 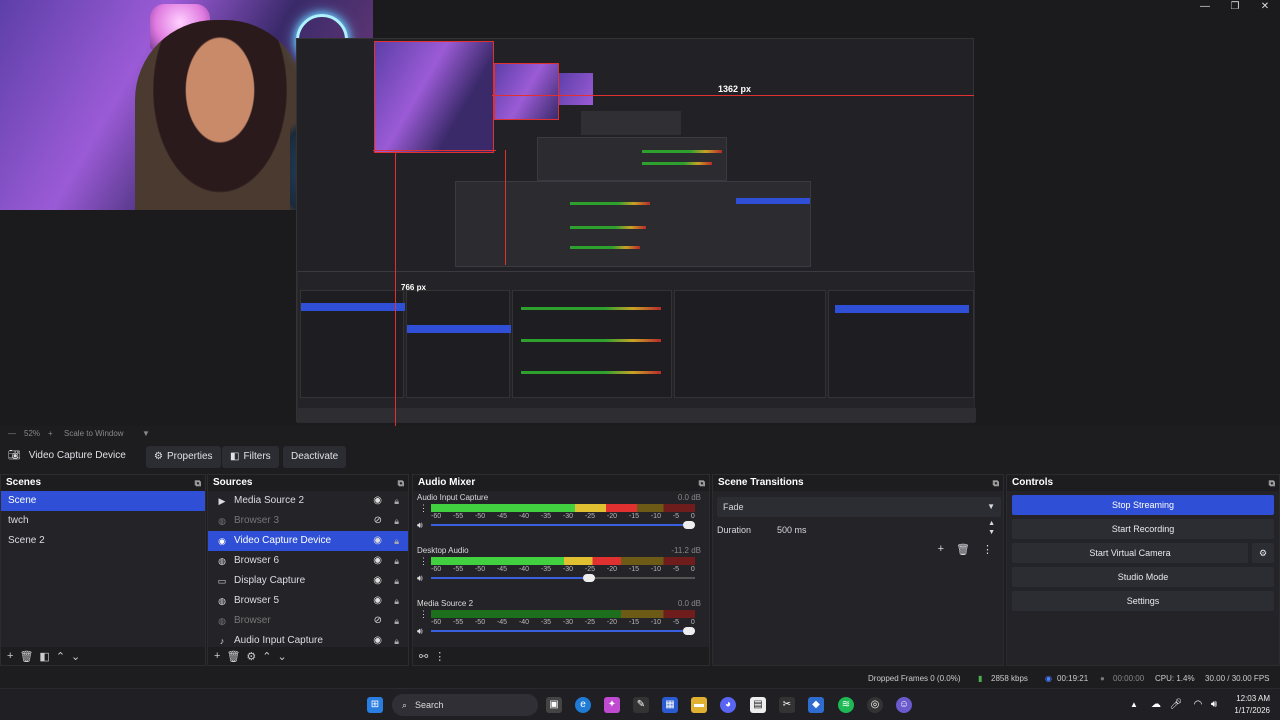 What do you see at coordinates (44, 656) in the screenshot?
I see `filter-icon: ◧` at bounding box center [44, 656].